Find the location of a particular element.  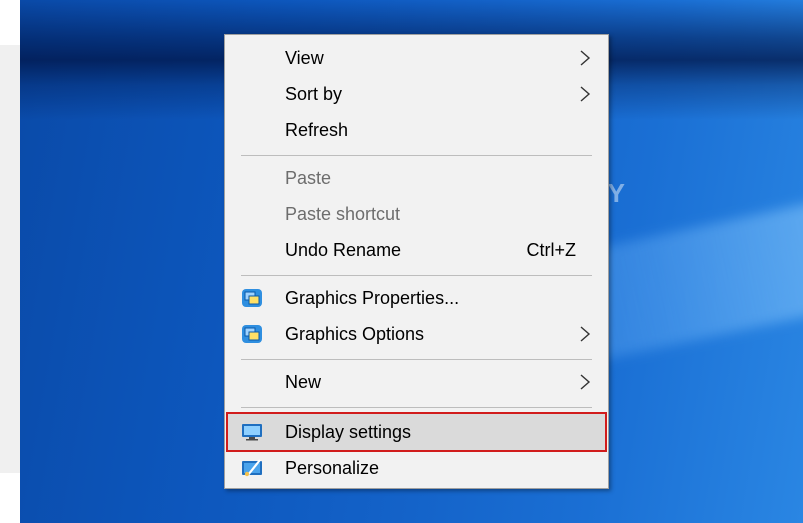

menu-item-label: Refresh is located at coordinates (317, 129).